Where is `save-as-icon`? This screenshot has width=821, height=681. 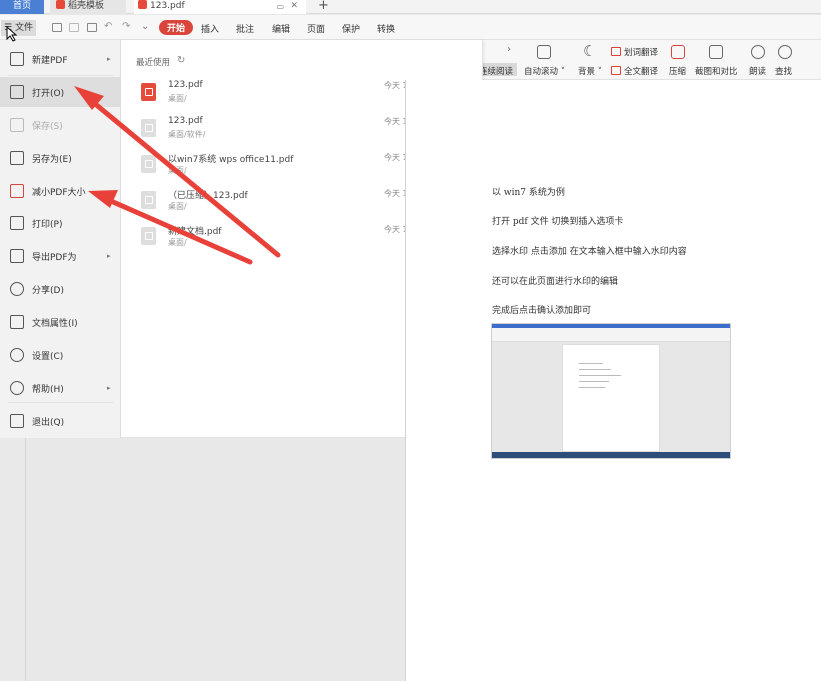
save-as-icon is located at coordinates (17, 158).